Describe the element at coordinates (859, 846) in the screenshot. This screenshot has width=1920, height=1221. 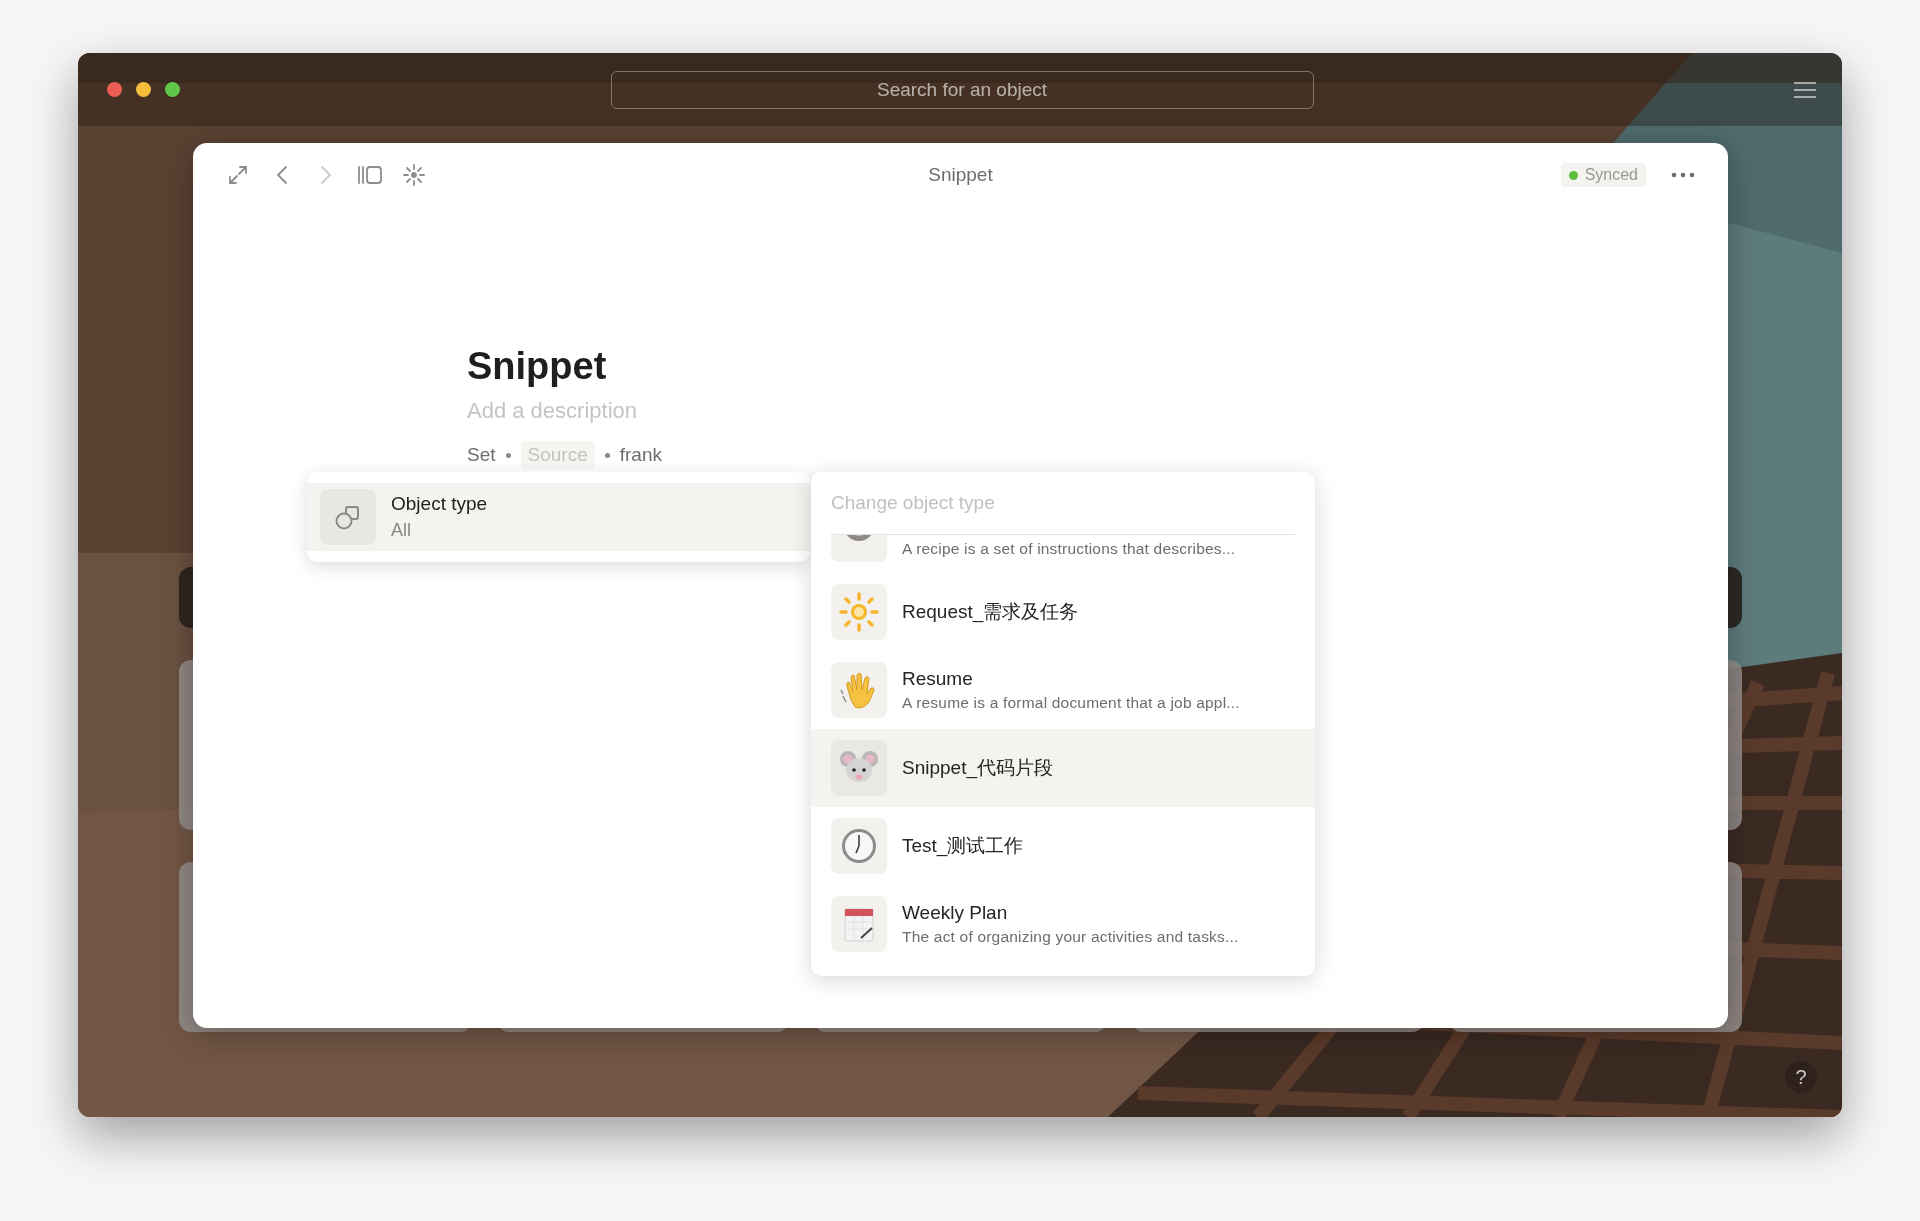
I see `clock-icon` at that location.